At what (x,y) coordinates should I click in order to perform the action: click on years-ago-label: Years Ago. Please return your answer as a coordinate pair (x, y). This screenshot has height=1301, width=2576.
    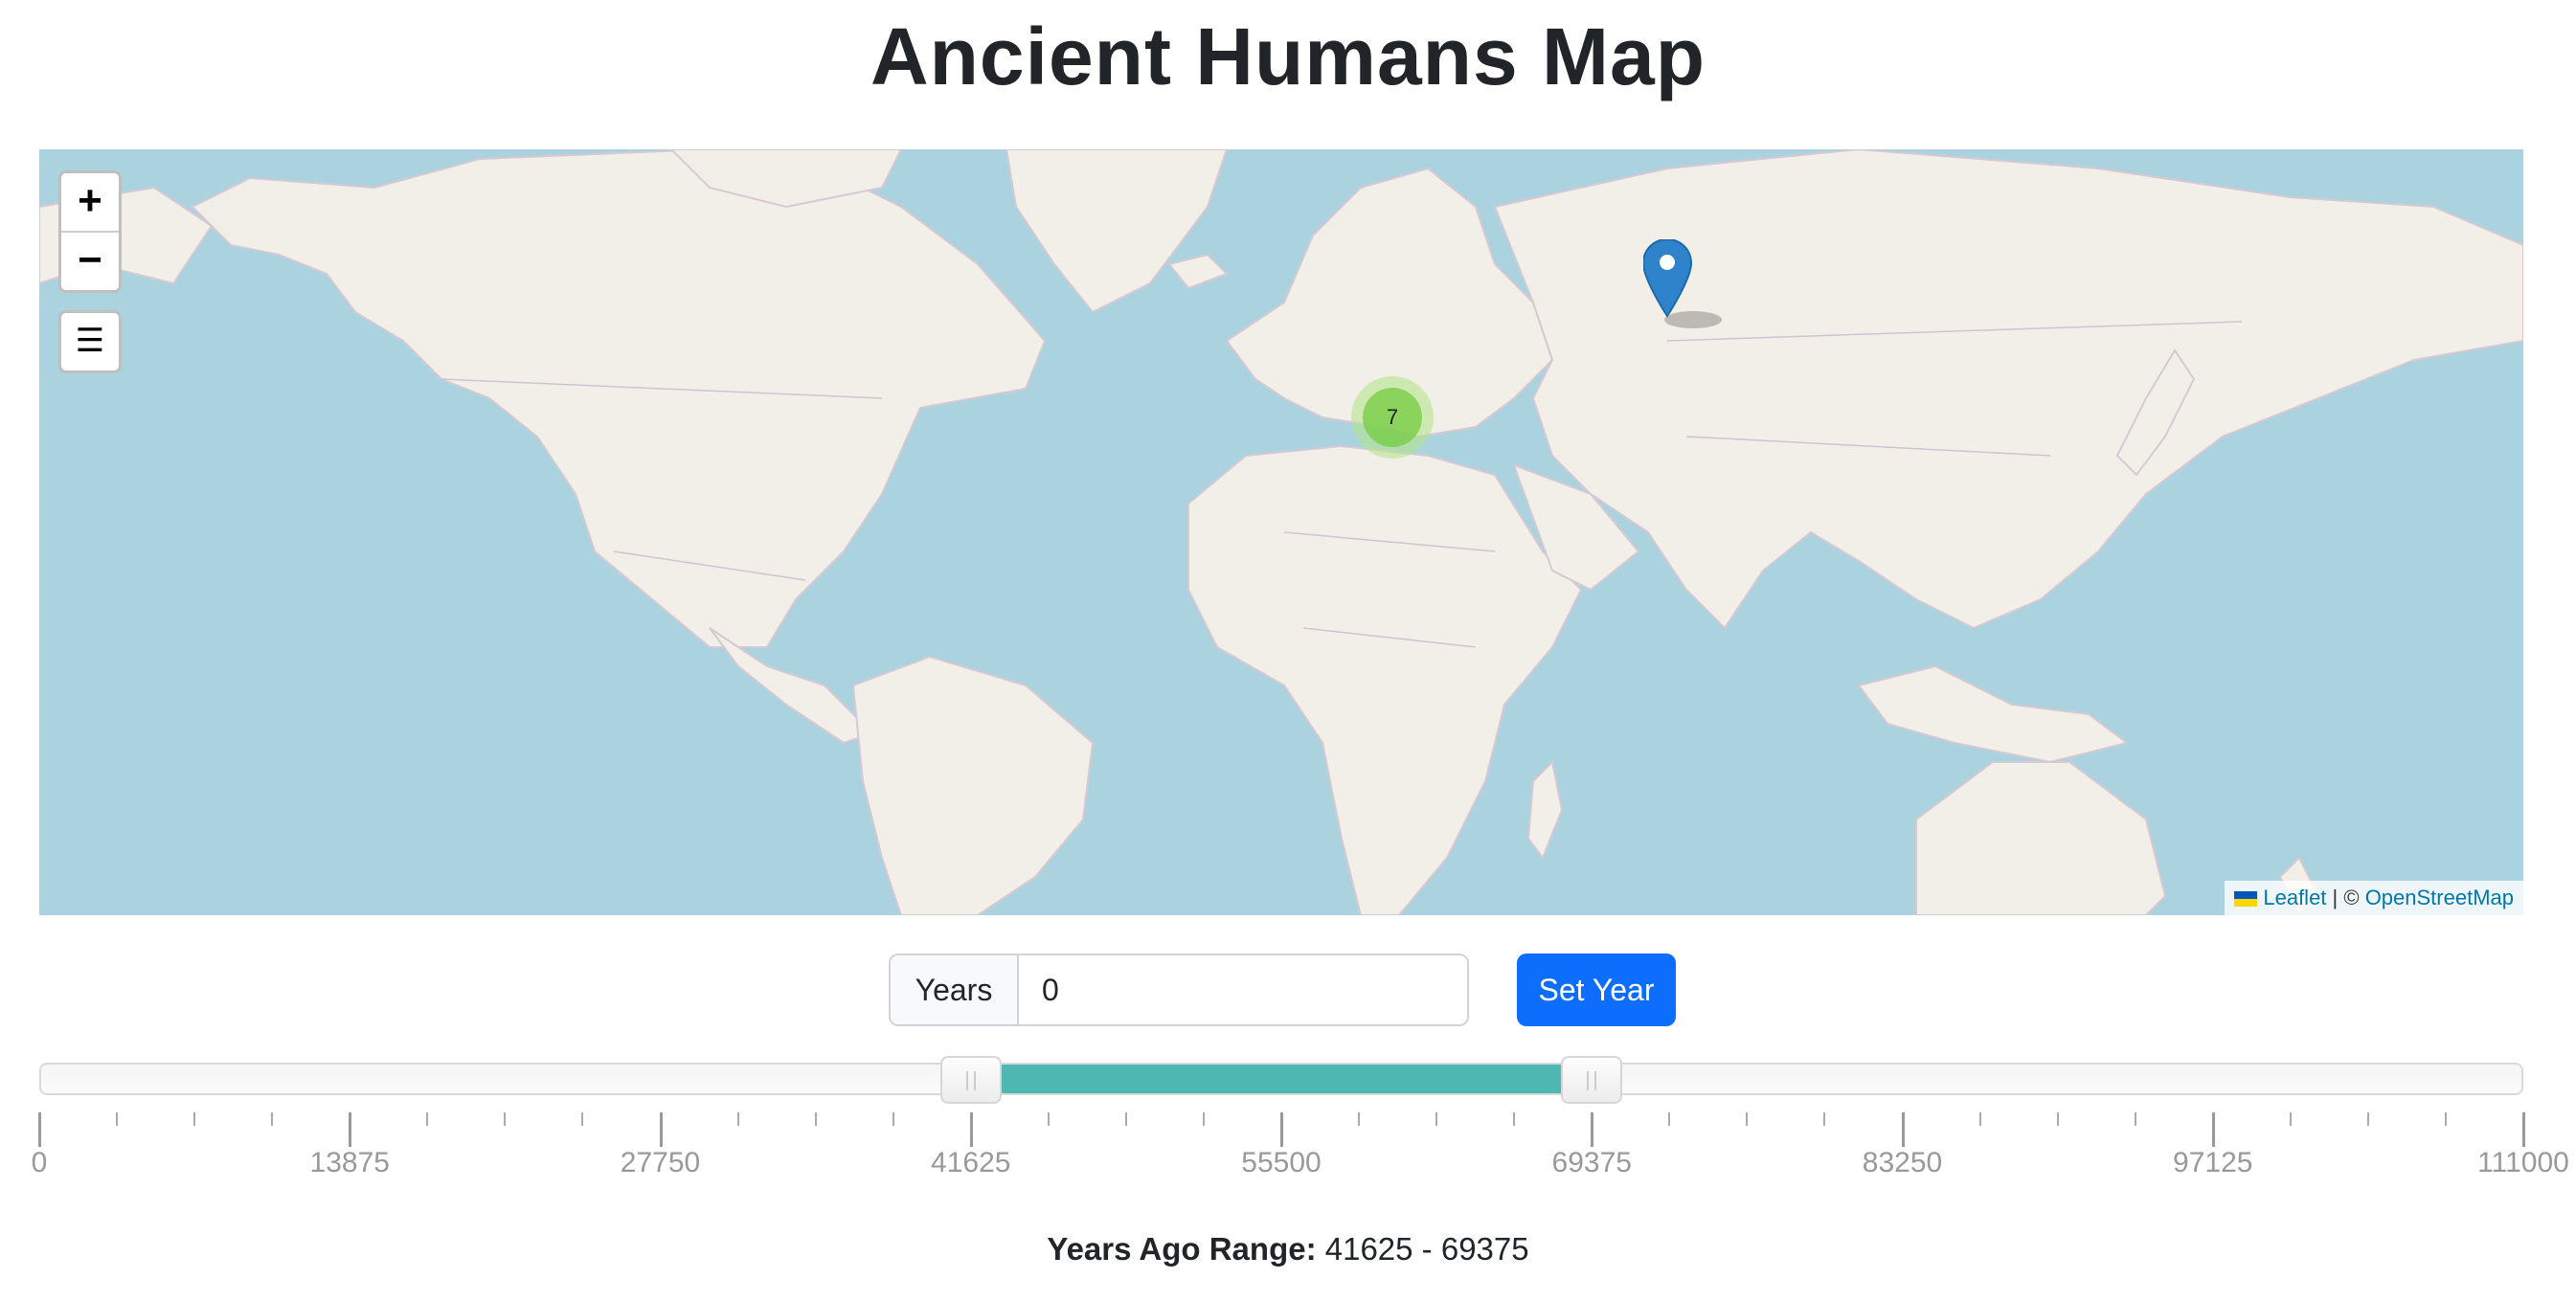
    Looking at the image, I should click on (955, 989).